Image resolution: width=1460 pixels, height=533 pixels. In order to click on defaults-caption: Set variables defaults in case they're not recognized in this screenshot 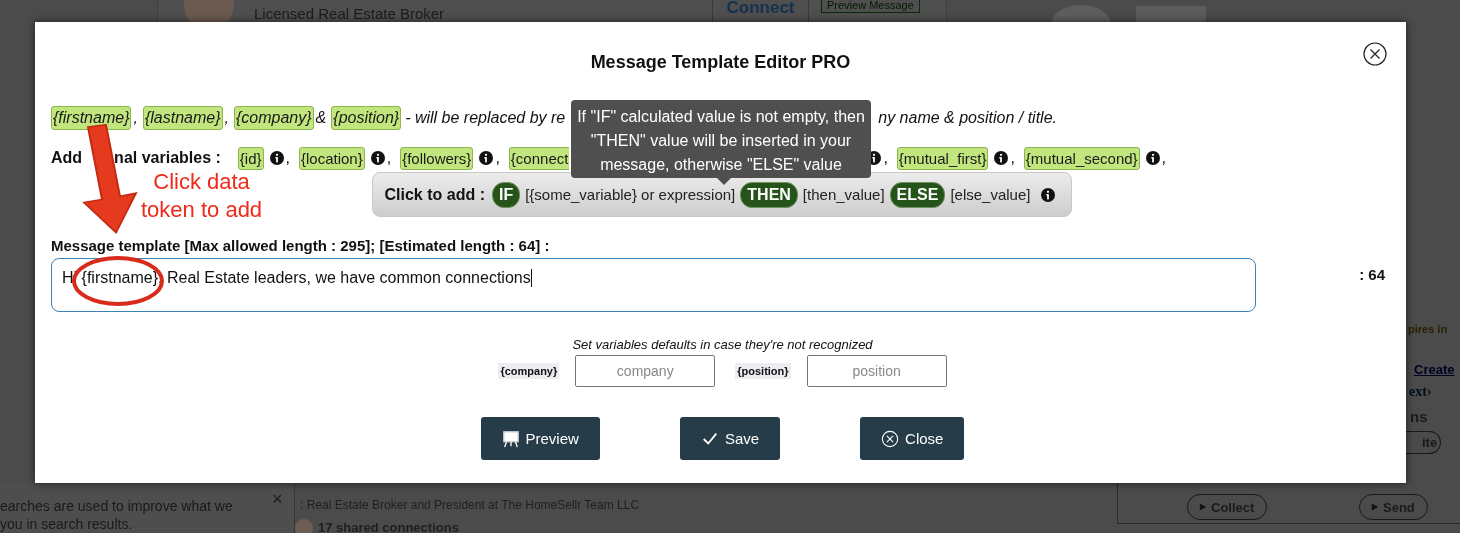, I will do `click(722, 344)`.